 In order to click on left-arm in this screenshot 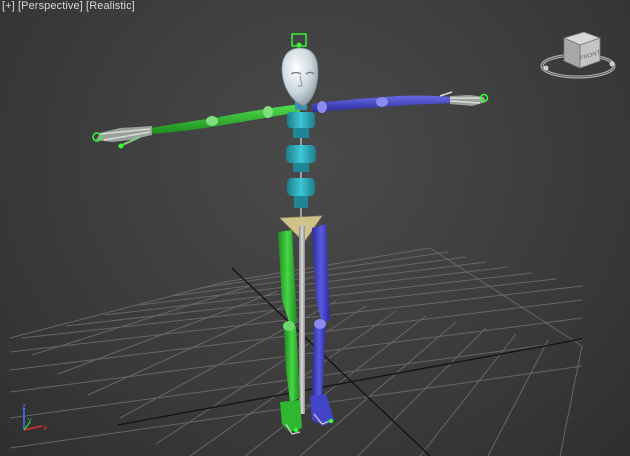, I will do `click(196, 126)`.